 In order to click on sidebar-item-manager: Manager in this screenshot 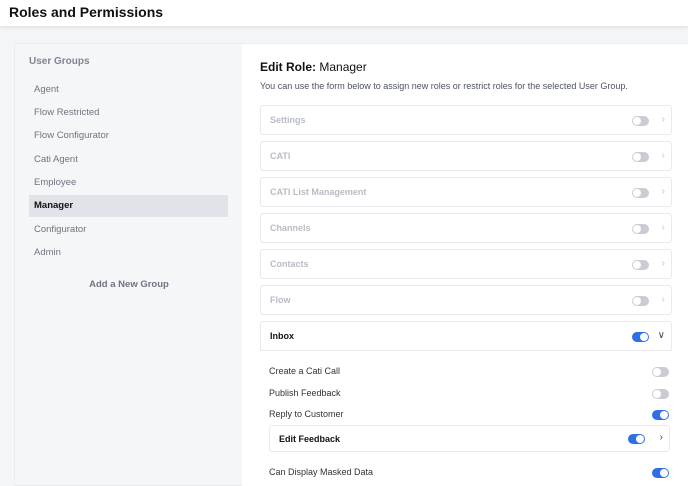, I will do `click(128, 206)`.